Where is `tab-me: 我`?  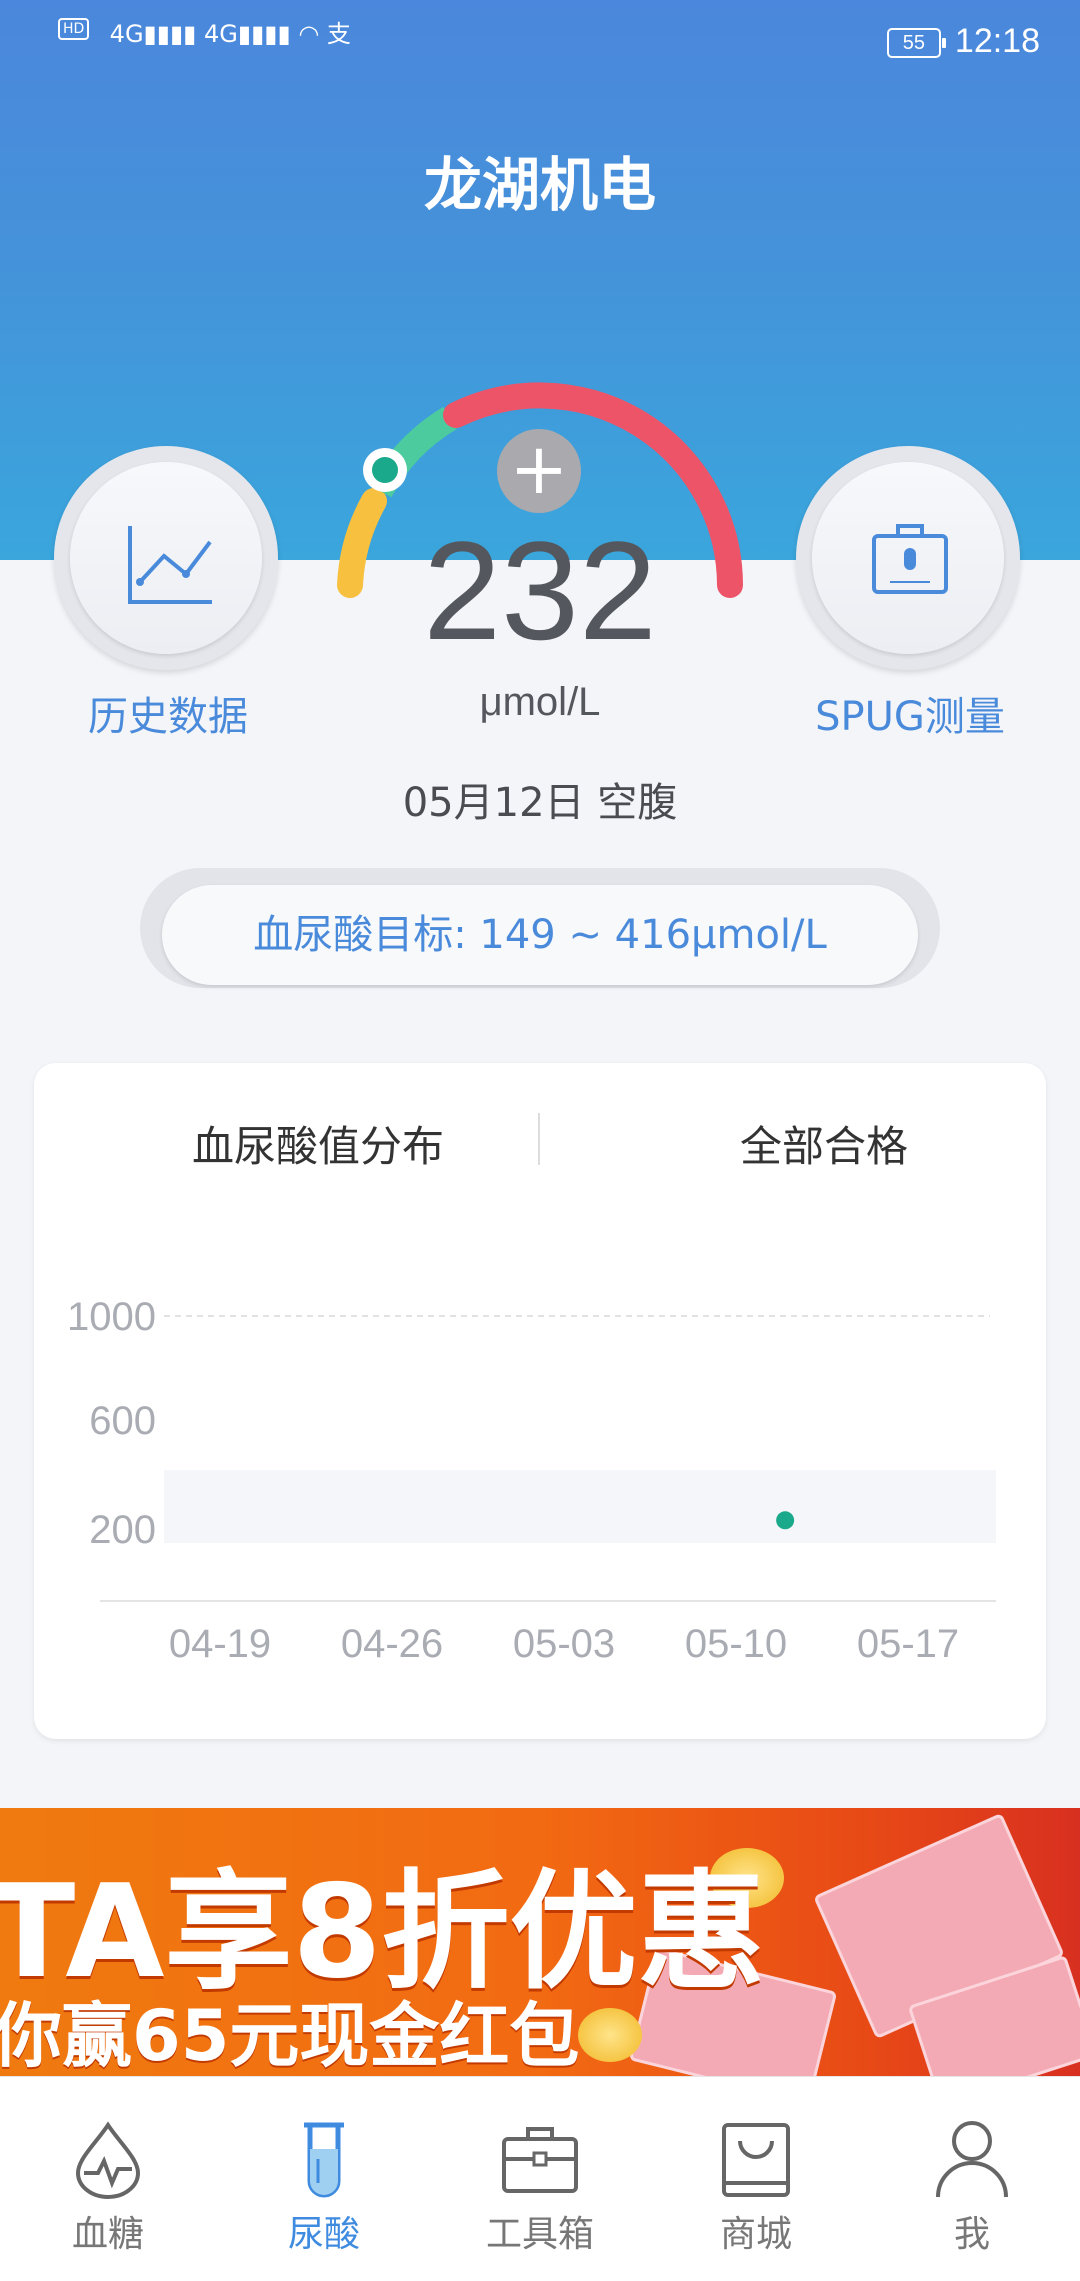
tab-me: 我 is located at coordinates (972, 2179).